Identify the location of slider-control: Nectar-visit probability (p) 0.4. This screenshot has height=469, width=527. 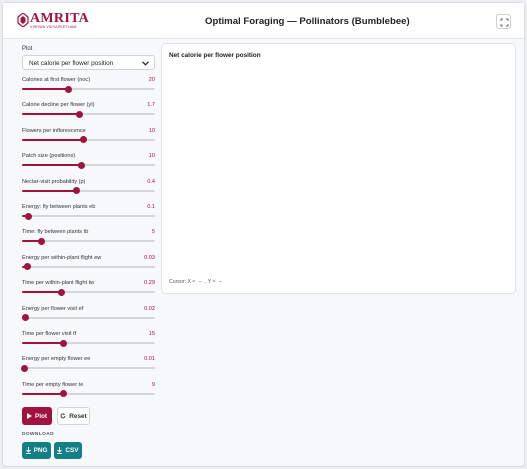
(88, 190).